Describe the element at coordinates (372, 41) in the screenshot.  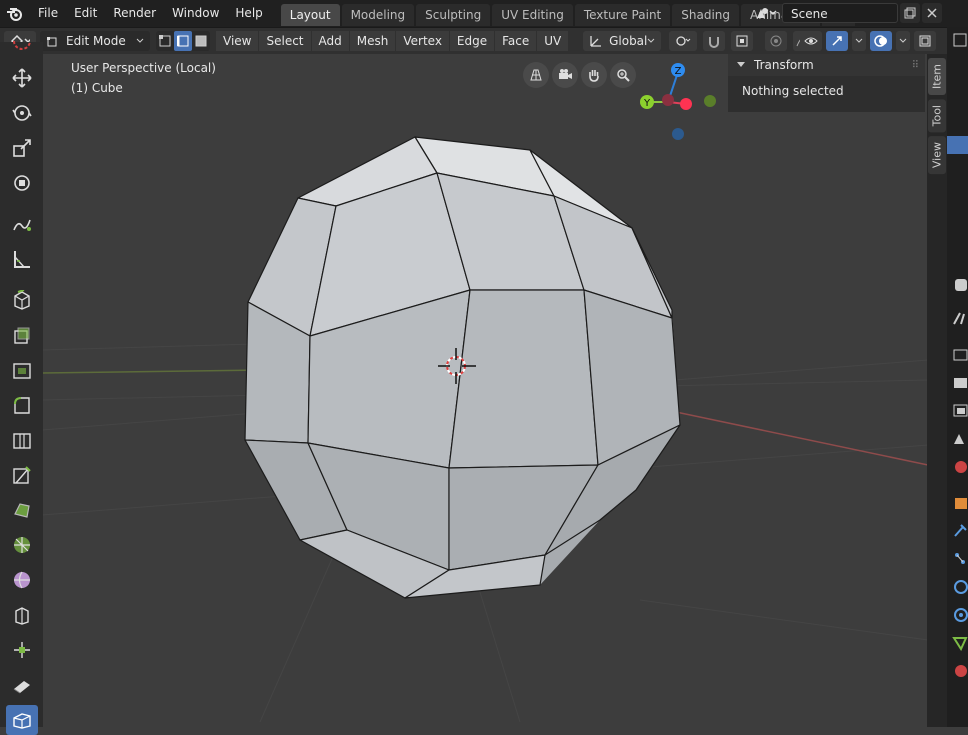
I see `menu-mesh: Mesh` at that location.